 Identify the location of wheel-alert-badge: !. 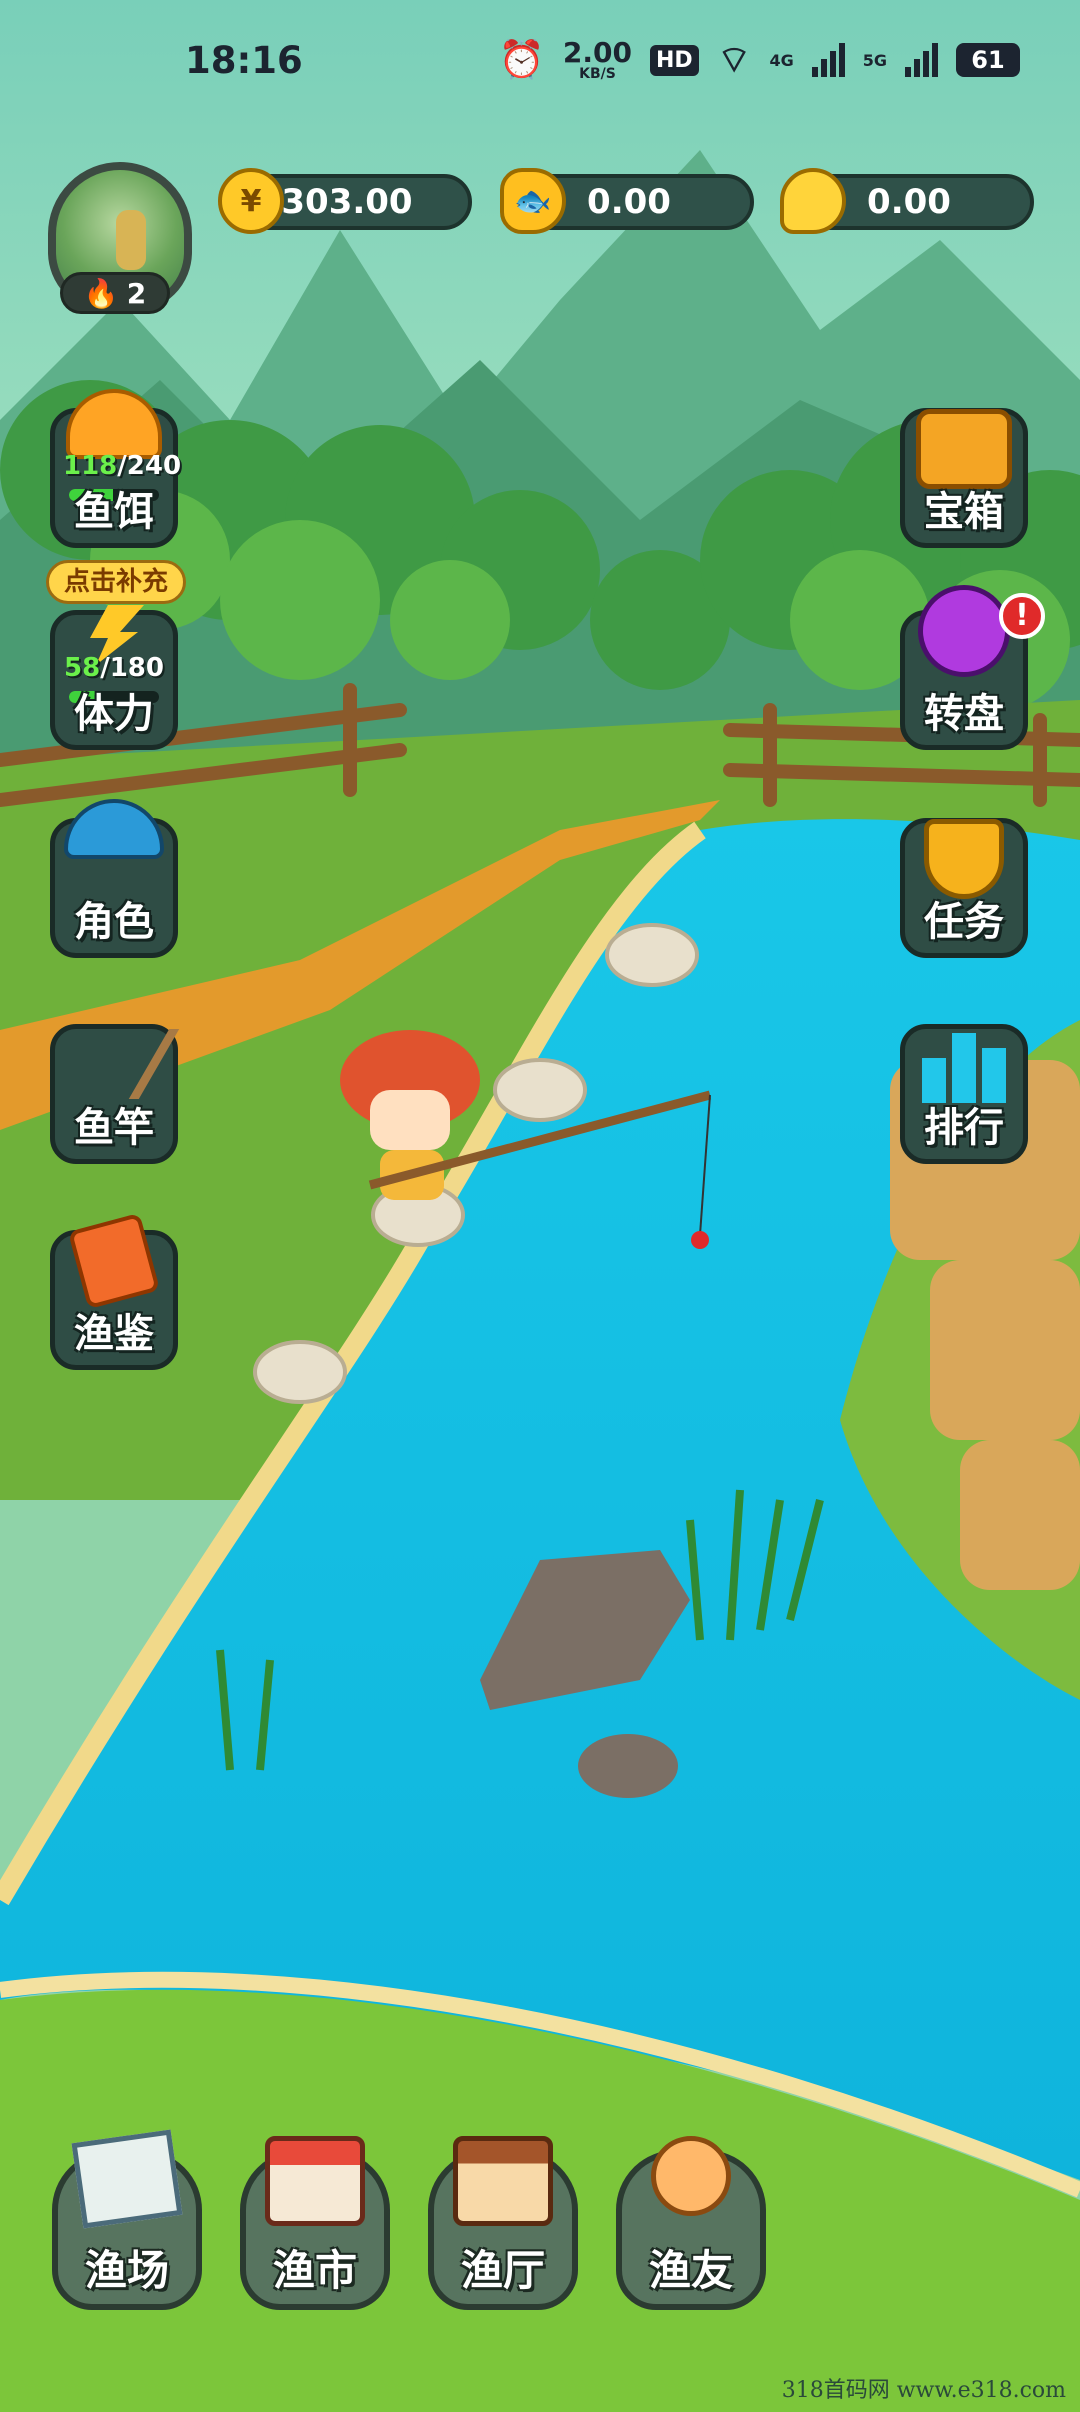
(1022, 616).